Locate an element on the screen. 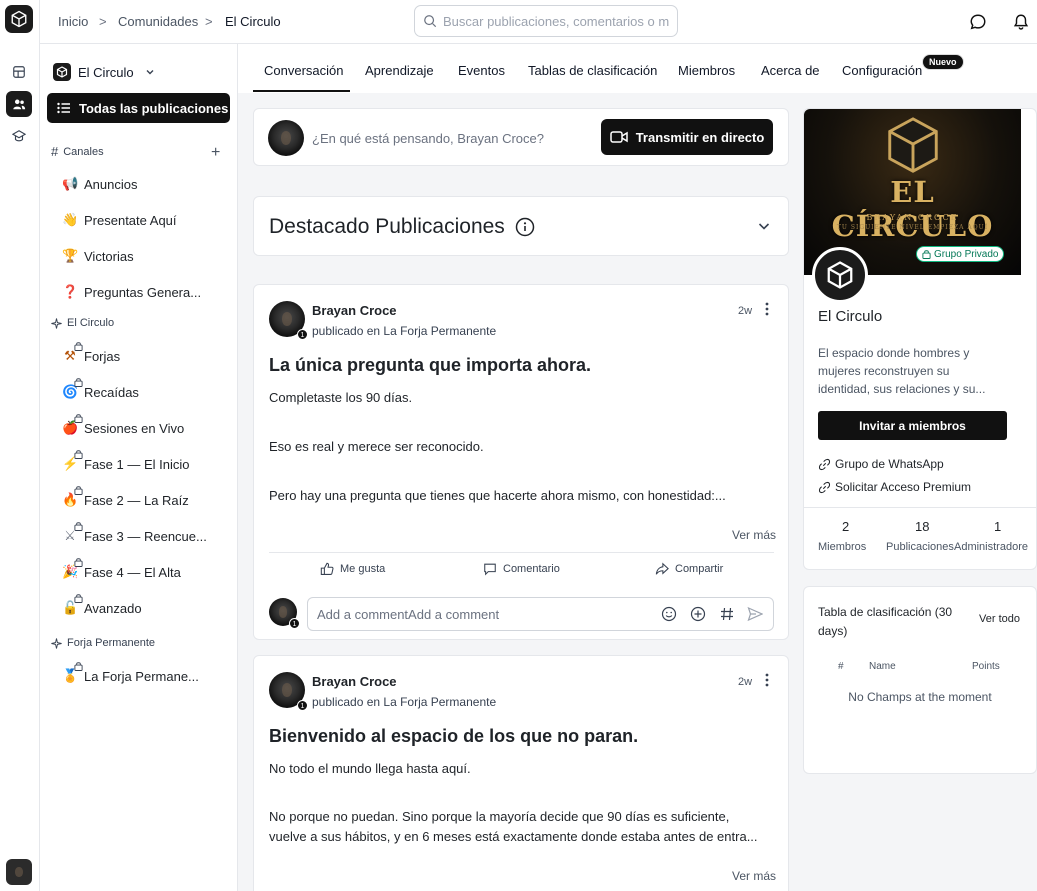 Image resolution: width=1037 pixels, height=891 pixels. link-icon is located at coordinates (824, 487).